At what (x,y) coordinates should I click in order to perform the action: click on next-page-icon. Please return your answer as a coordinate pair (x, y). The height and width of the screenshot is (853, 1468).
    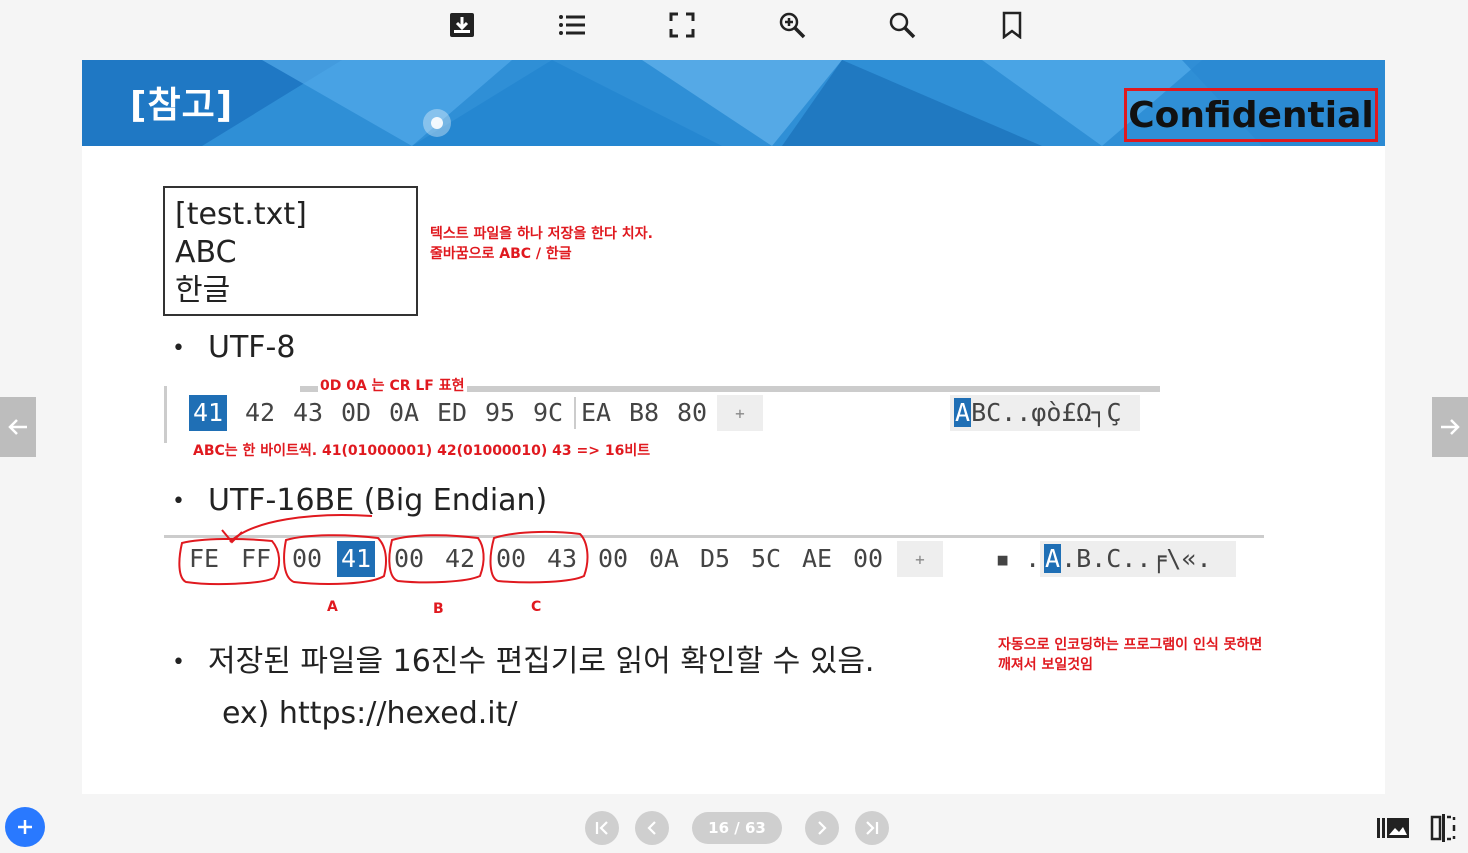
    Looking at the image, I should click on (822, 828).